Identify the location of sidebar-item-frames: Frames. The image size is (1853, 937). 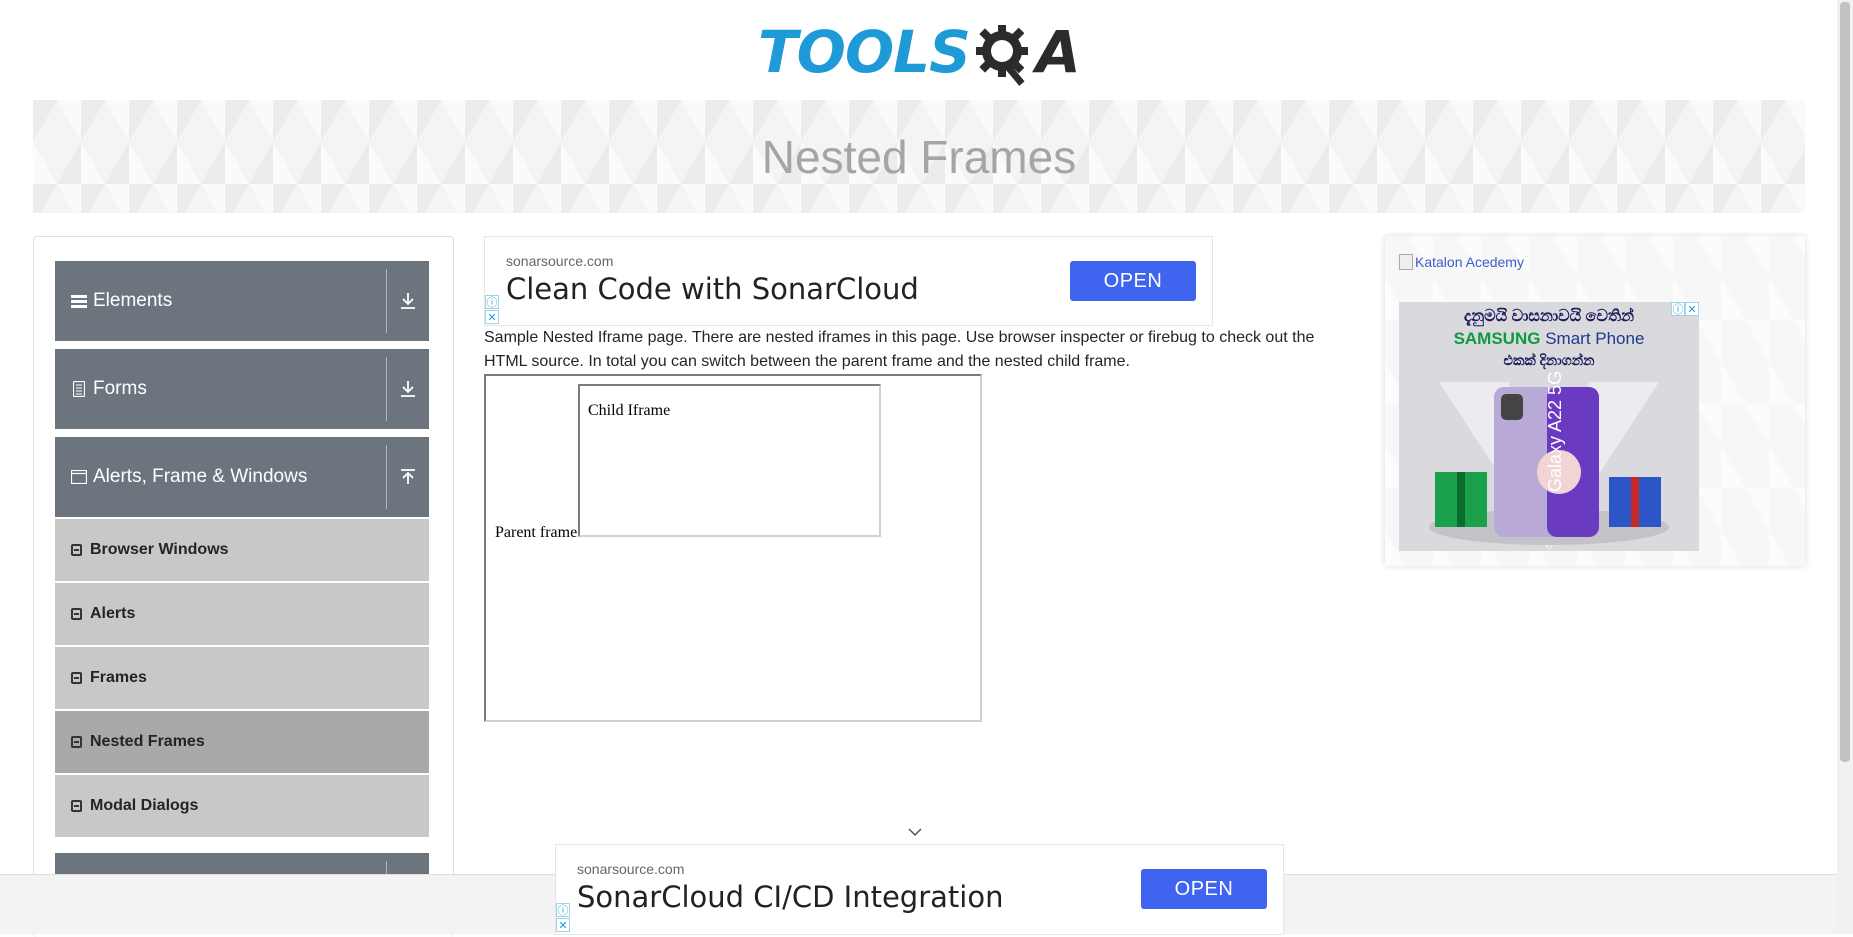
(242, 678).